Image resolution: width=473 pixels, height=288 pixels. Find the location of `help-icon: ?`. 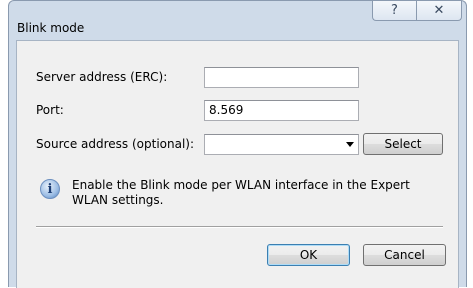

help-icon: ? is located at coordinates (394, 10).